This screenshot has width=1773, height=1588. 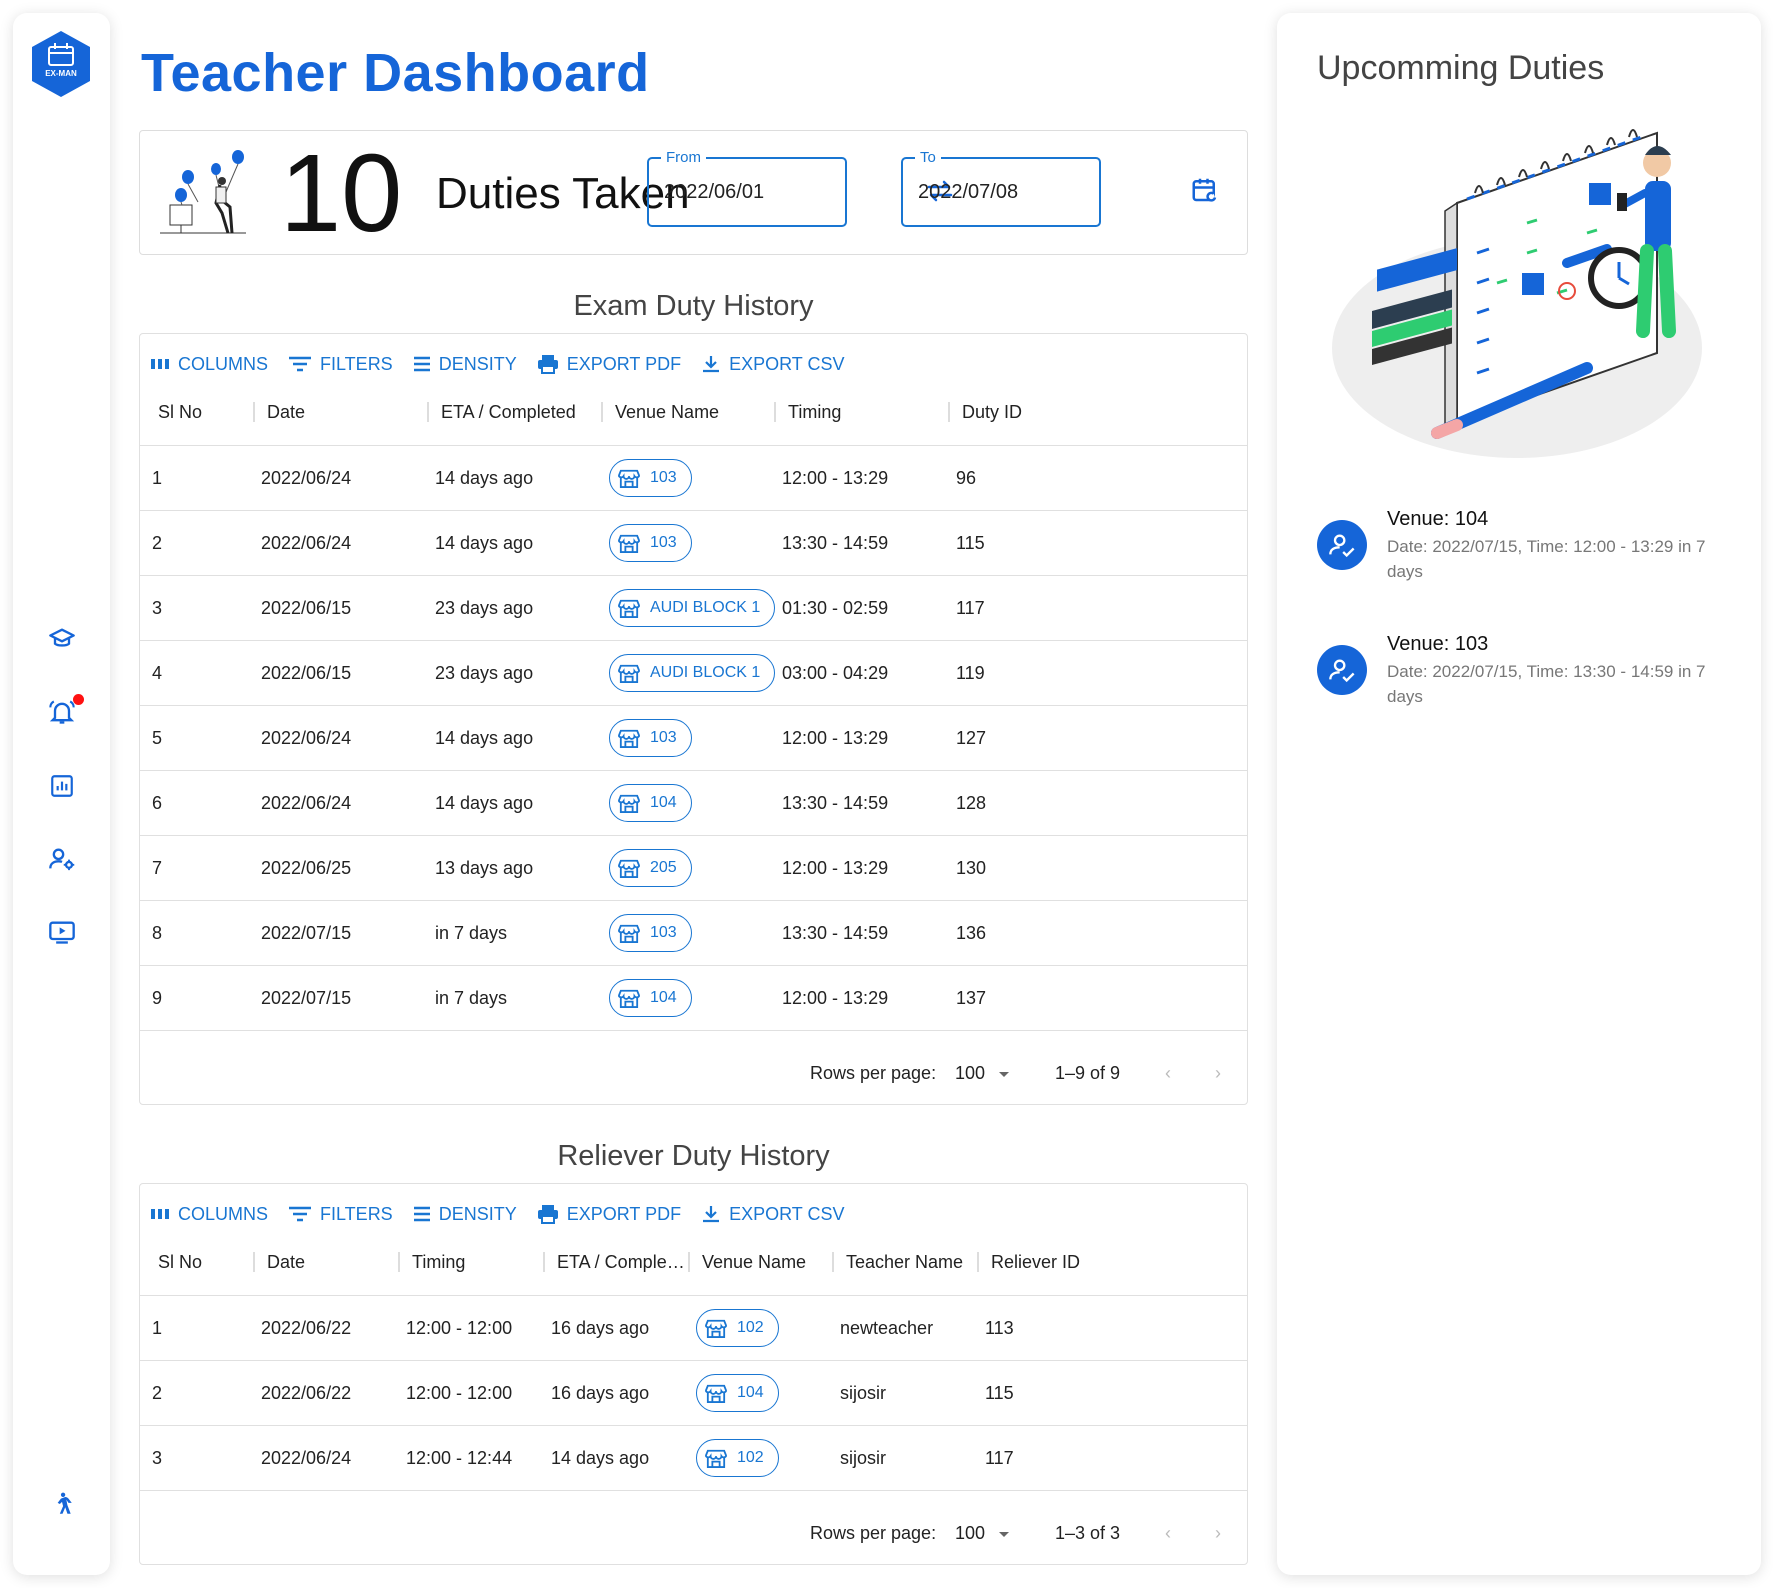 I want to click on notification-bell-icon, so click(x=65, y=711).